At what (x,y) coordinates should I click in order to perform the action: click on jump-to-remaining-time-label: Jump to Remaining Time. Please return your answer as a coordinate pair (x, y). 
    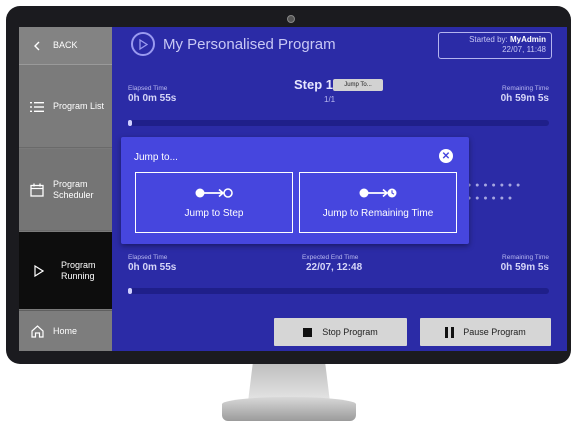
    Looking at the image, I should click on (378, 213).